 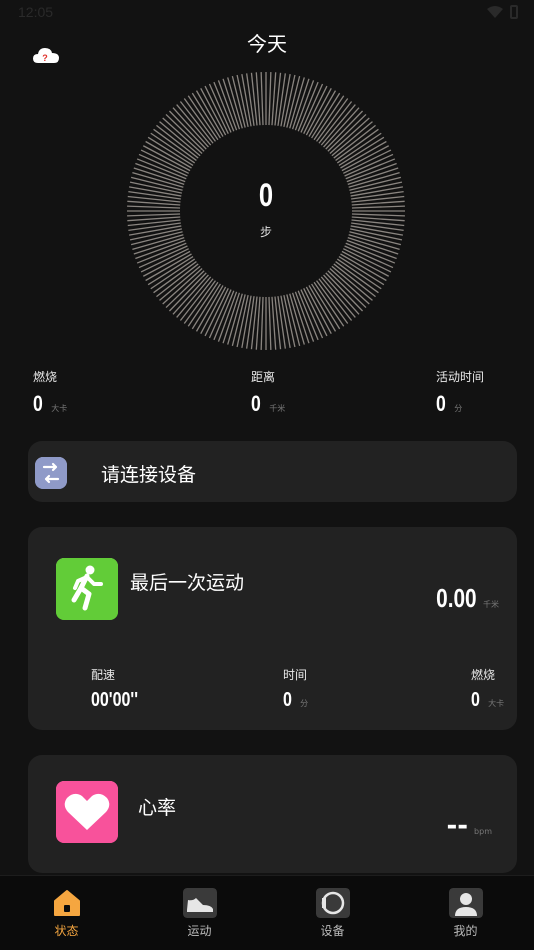 I want to click on workout-time: 时间 0 分, so click(x=295, y=689).